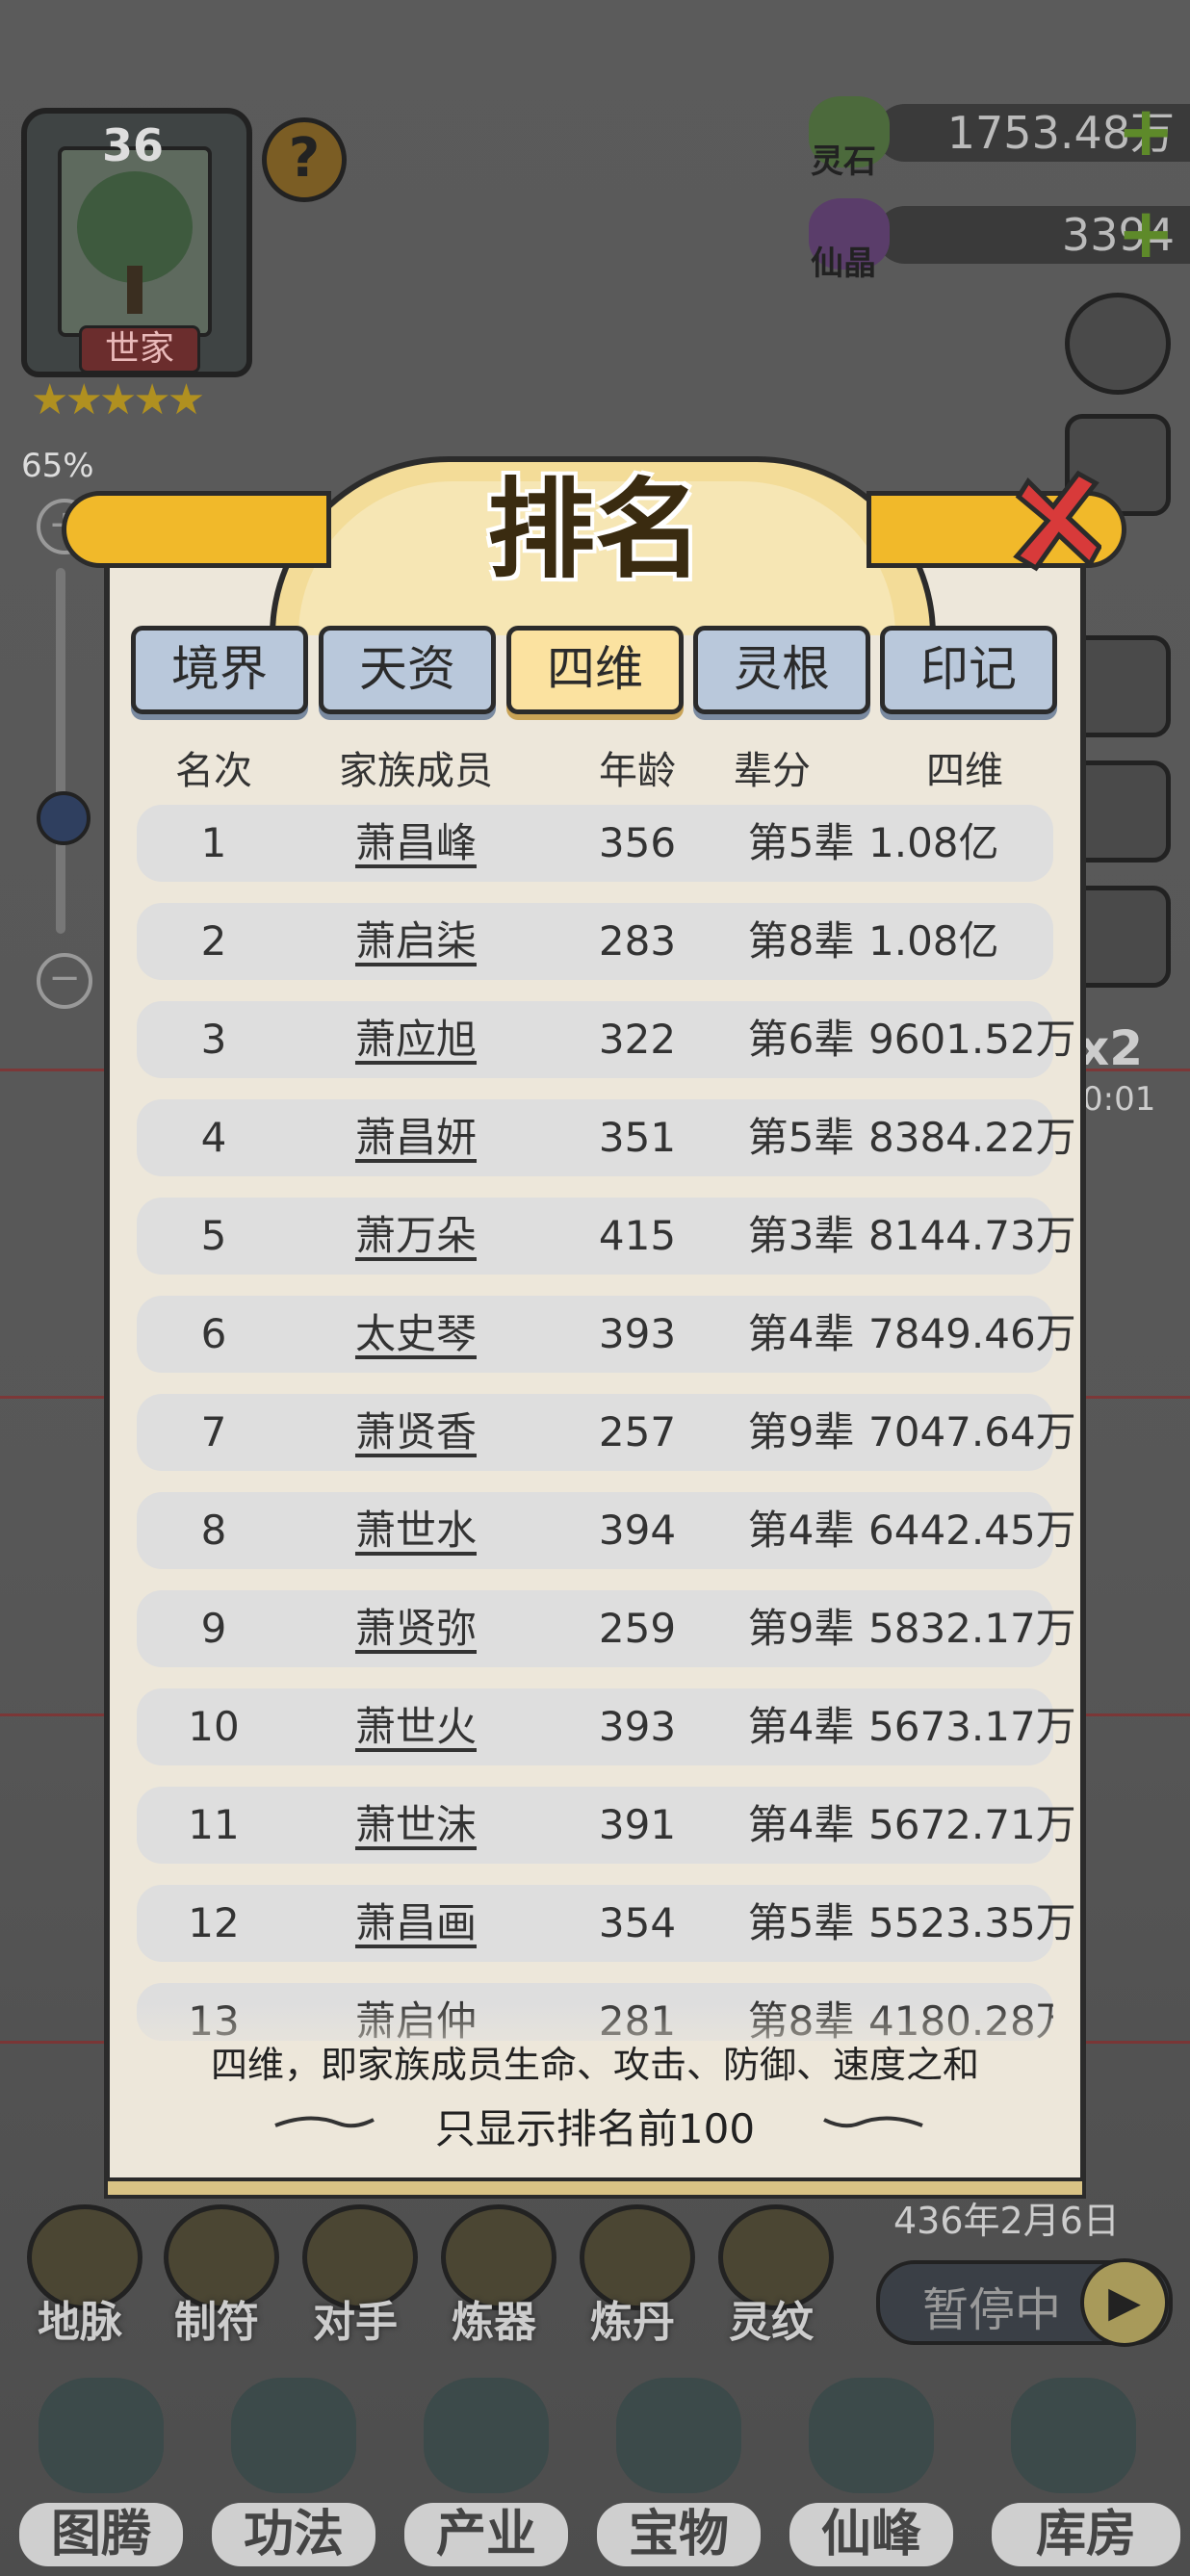 The height and width of the screenshot is (2576, 1190). What do you see at coordinates (969, 670) in the screenshot?
I see `tab-yinji: 印记` at bounding box center [969, 670].